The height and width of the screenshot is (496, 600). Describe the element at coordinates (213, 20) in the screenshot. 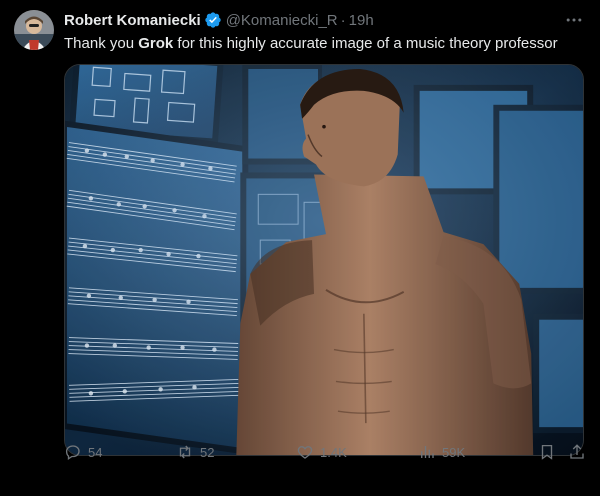

I see `verified-badge-icon` at that location.